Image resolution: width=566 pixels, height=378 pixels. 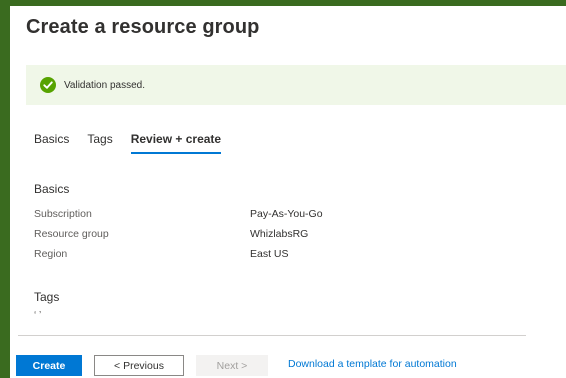 I want to click on basics-section-heading: Basics, so click(x=52, y=189).